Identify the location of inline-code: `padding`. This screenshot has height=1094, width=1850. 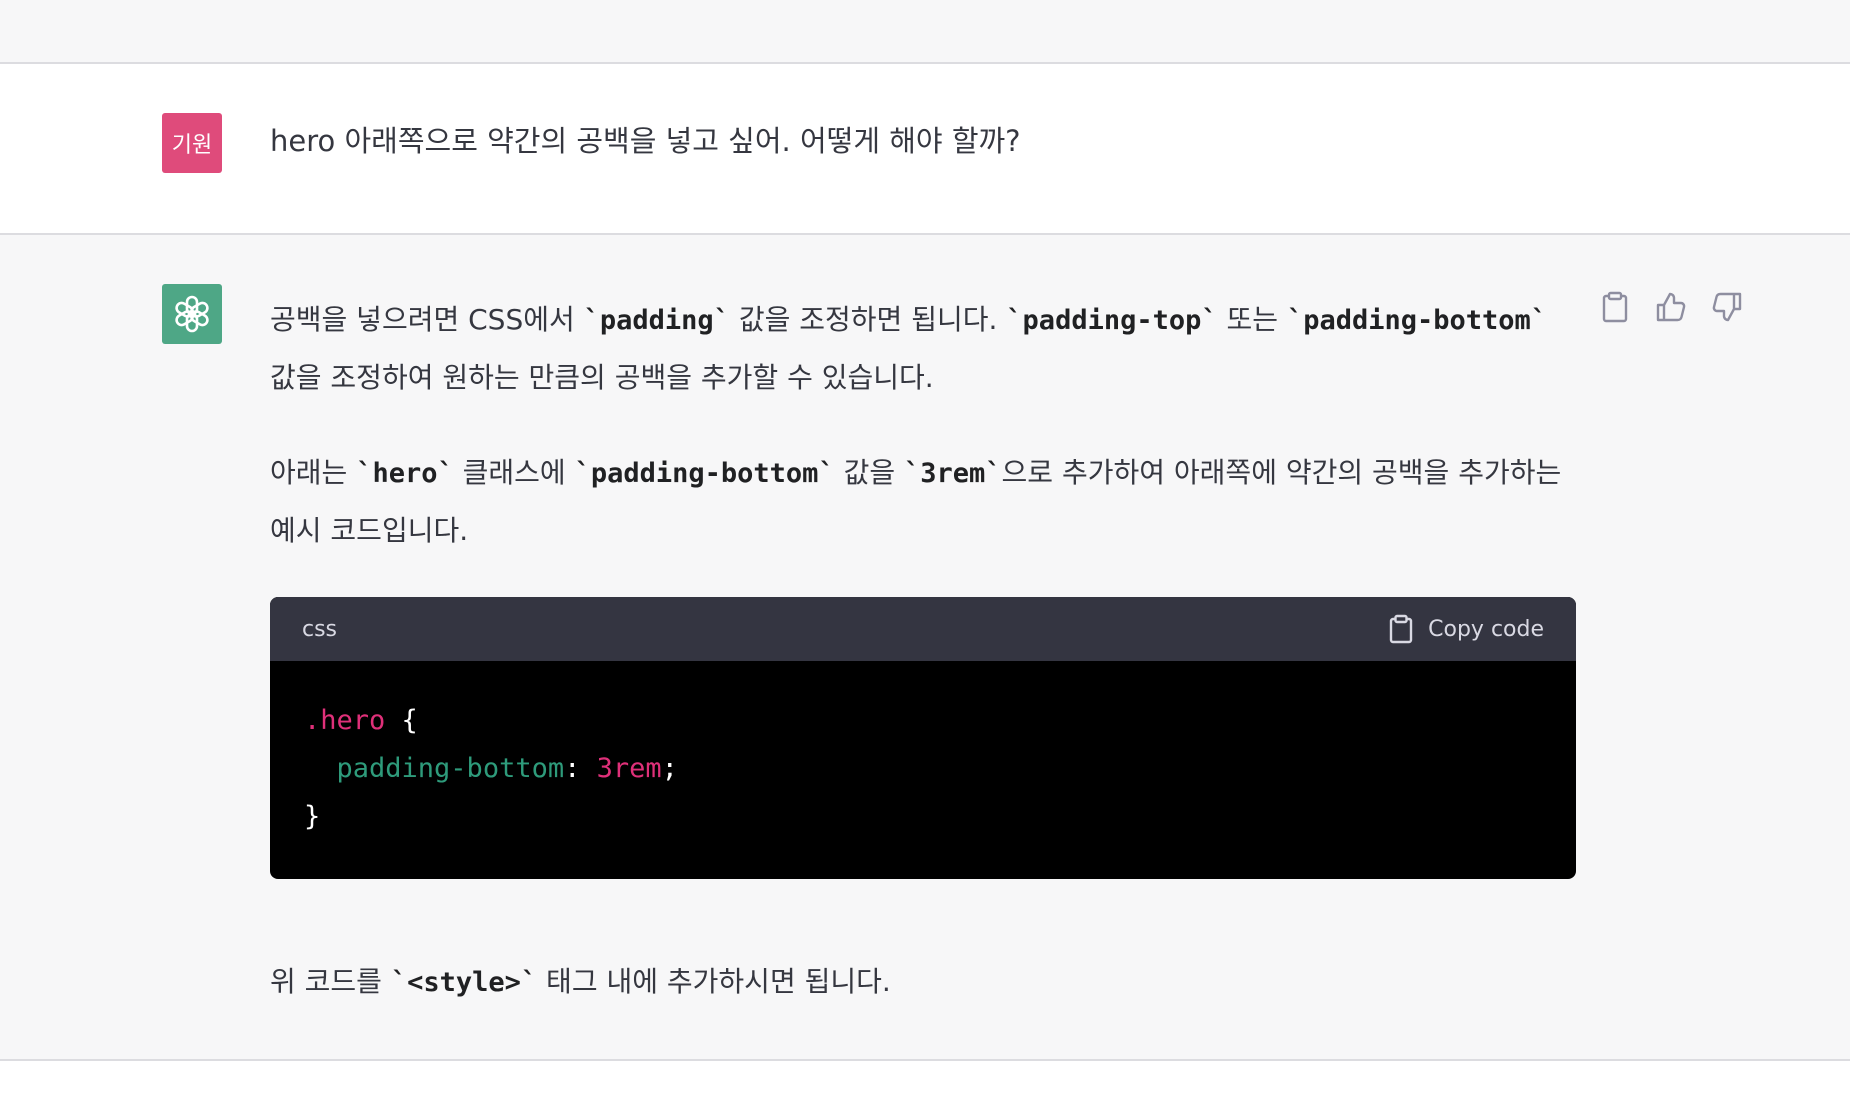
(656, 320).